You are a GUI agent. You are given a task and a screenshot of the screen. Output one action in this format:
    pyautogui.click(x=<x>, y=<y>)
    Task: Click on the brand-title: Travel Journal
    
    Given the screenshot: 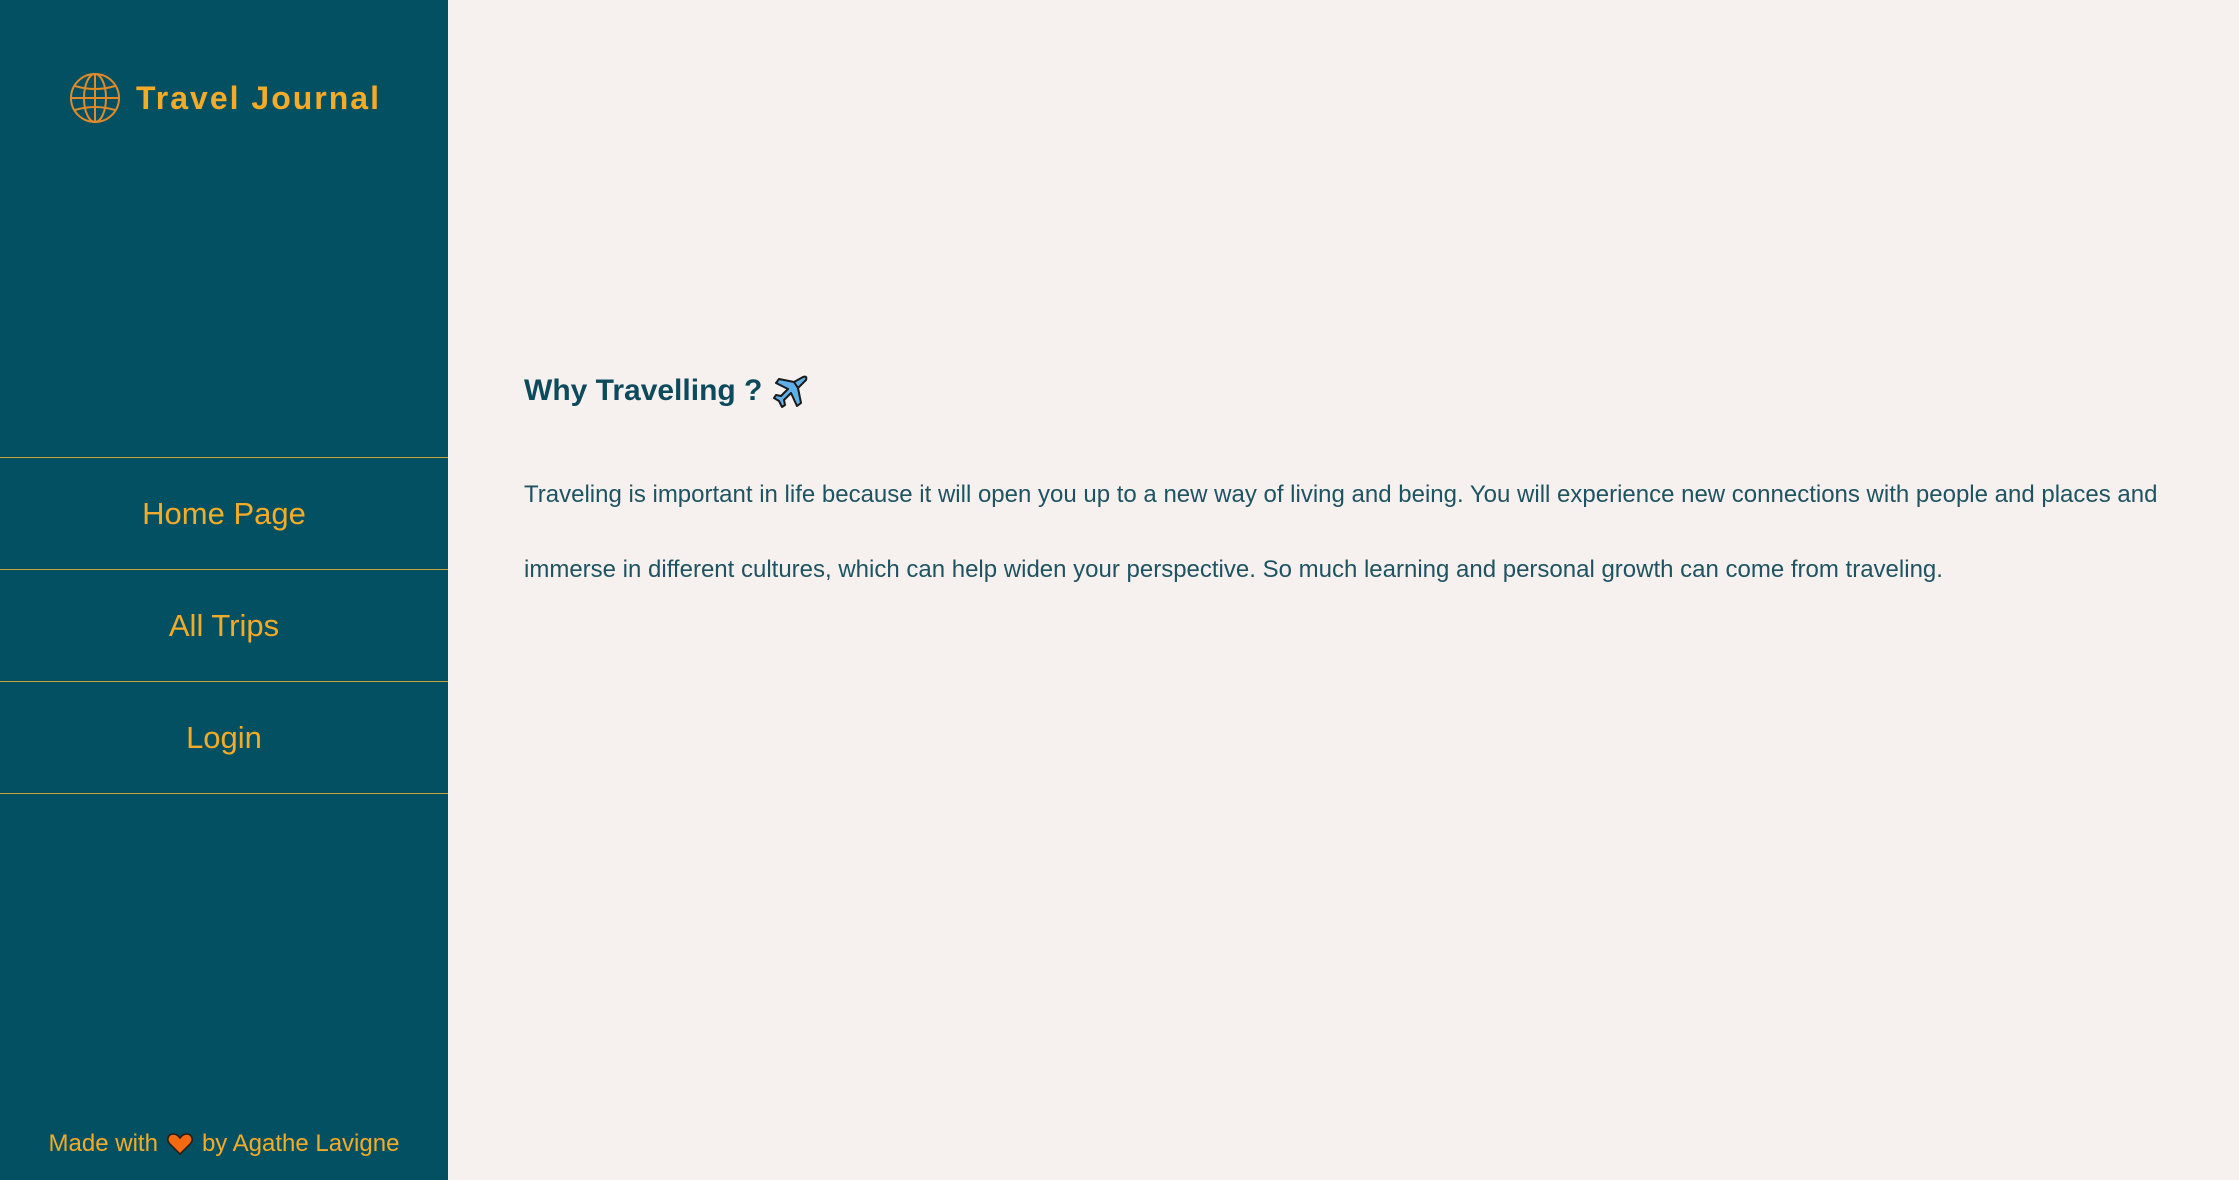 What is the action you would take?
    pyautogui.click(x=258, y=97)
    